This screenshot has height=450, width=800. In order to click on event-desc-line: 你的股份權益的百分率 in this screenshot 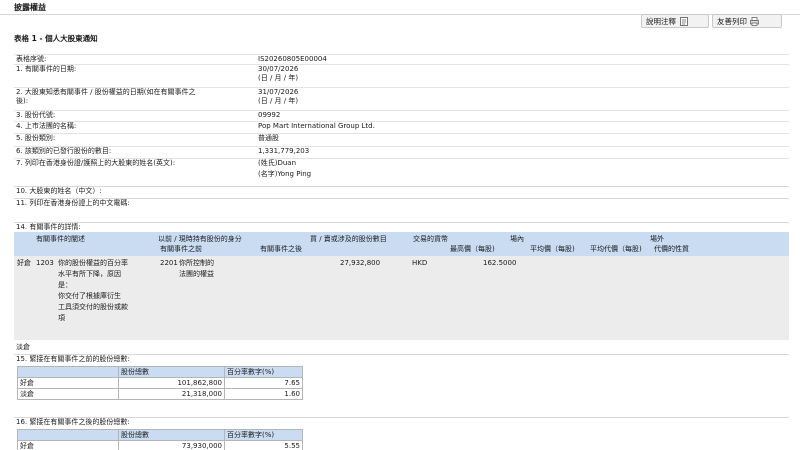, I will do `click(93, 263)`.